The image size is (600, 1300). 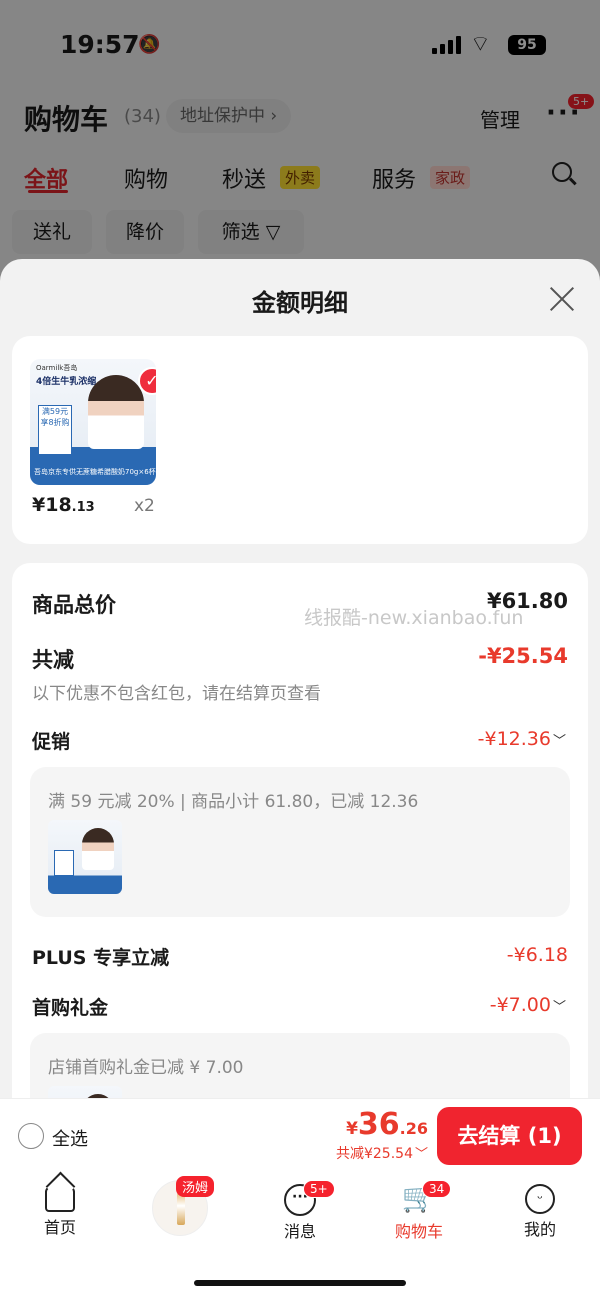 What do you see at coordinates (144, 506) in the screenshot?
I see `product-quantity: x2` at bounding box center [144, 506].